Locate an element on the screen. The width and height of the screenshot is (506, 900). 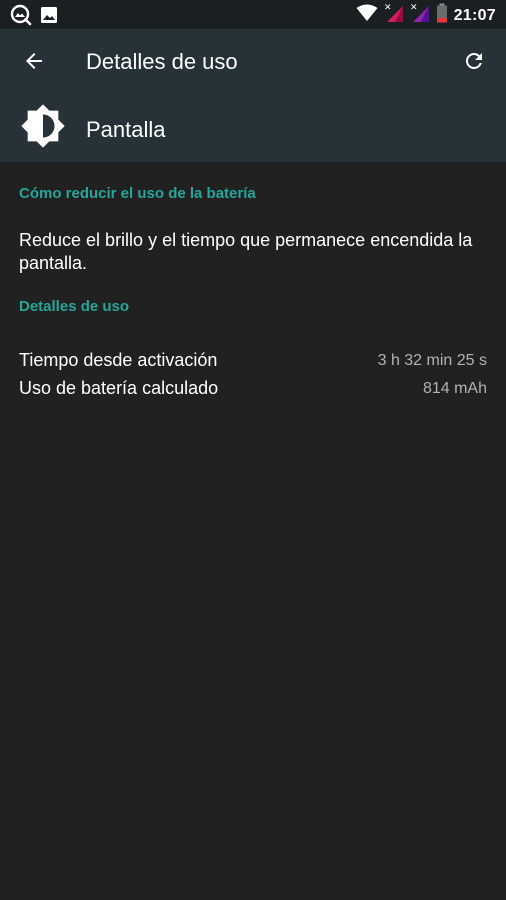
usage-row-value: 814 mAh is located at coordinates (454, 388).